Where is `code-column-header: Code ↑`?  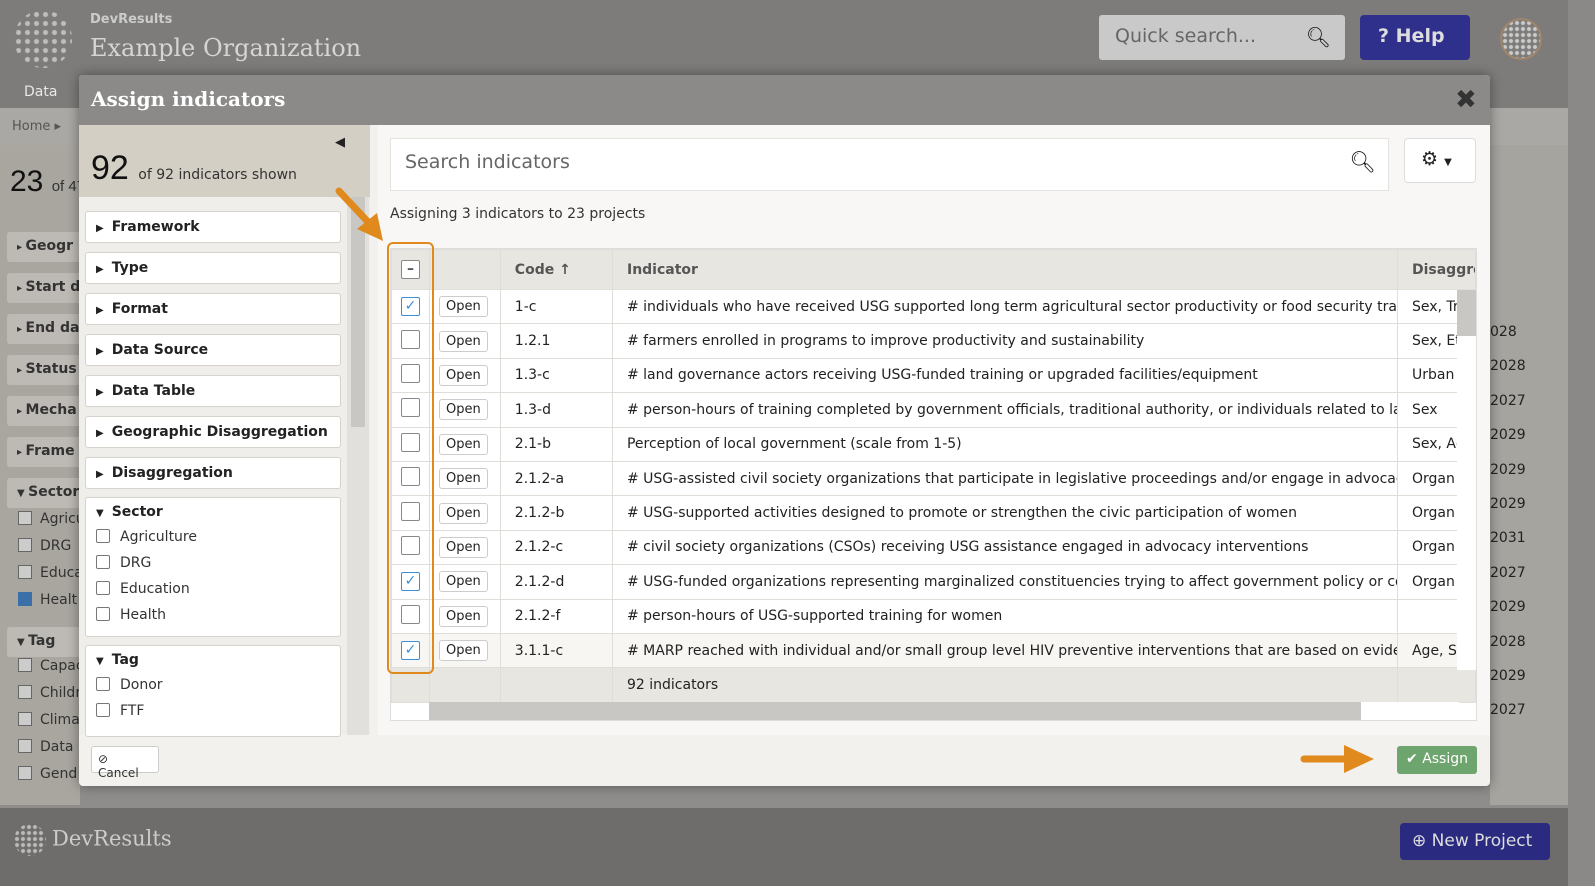 code-column-header: Code ↑ is located at coordinates (556, 269).